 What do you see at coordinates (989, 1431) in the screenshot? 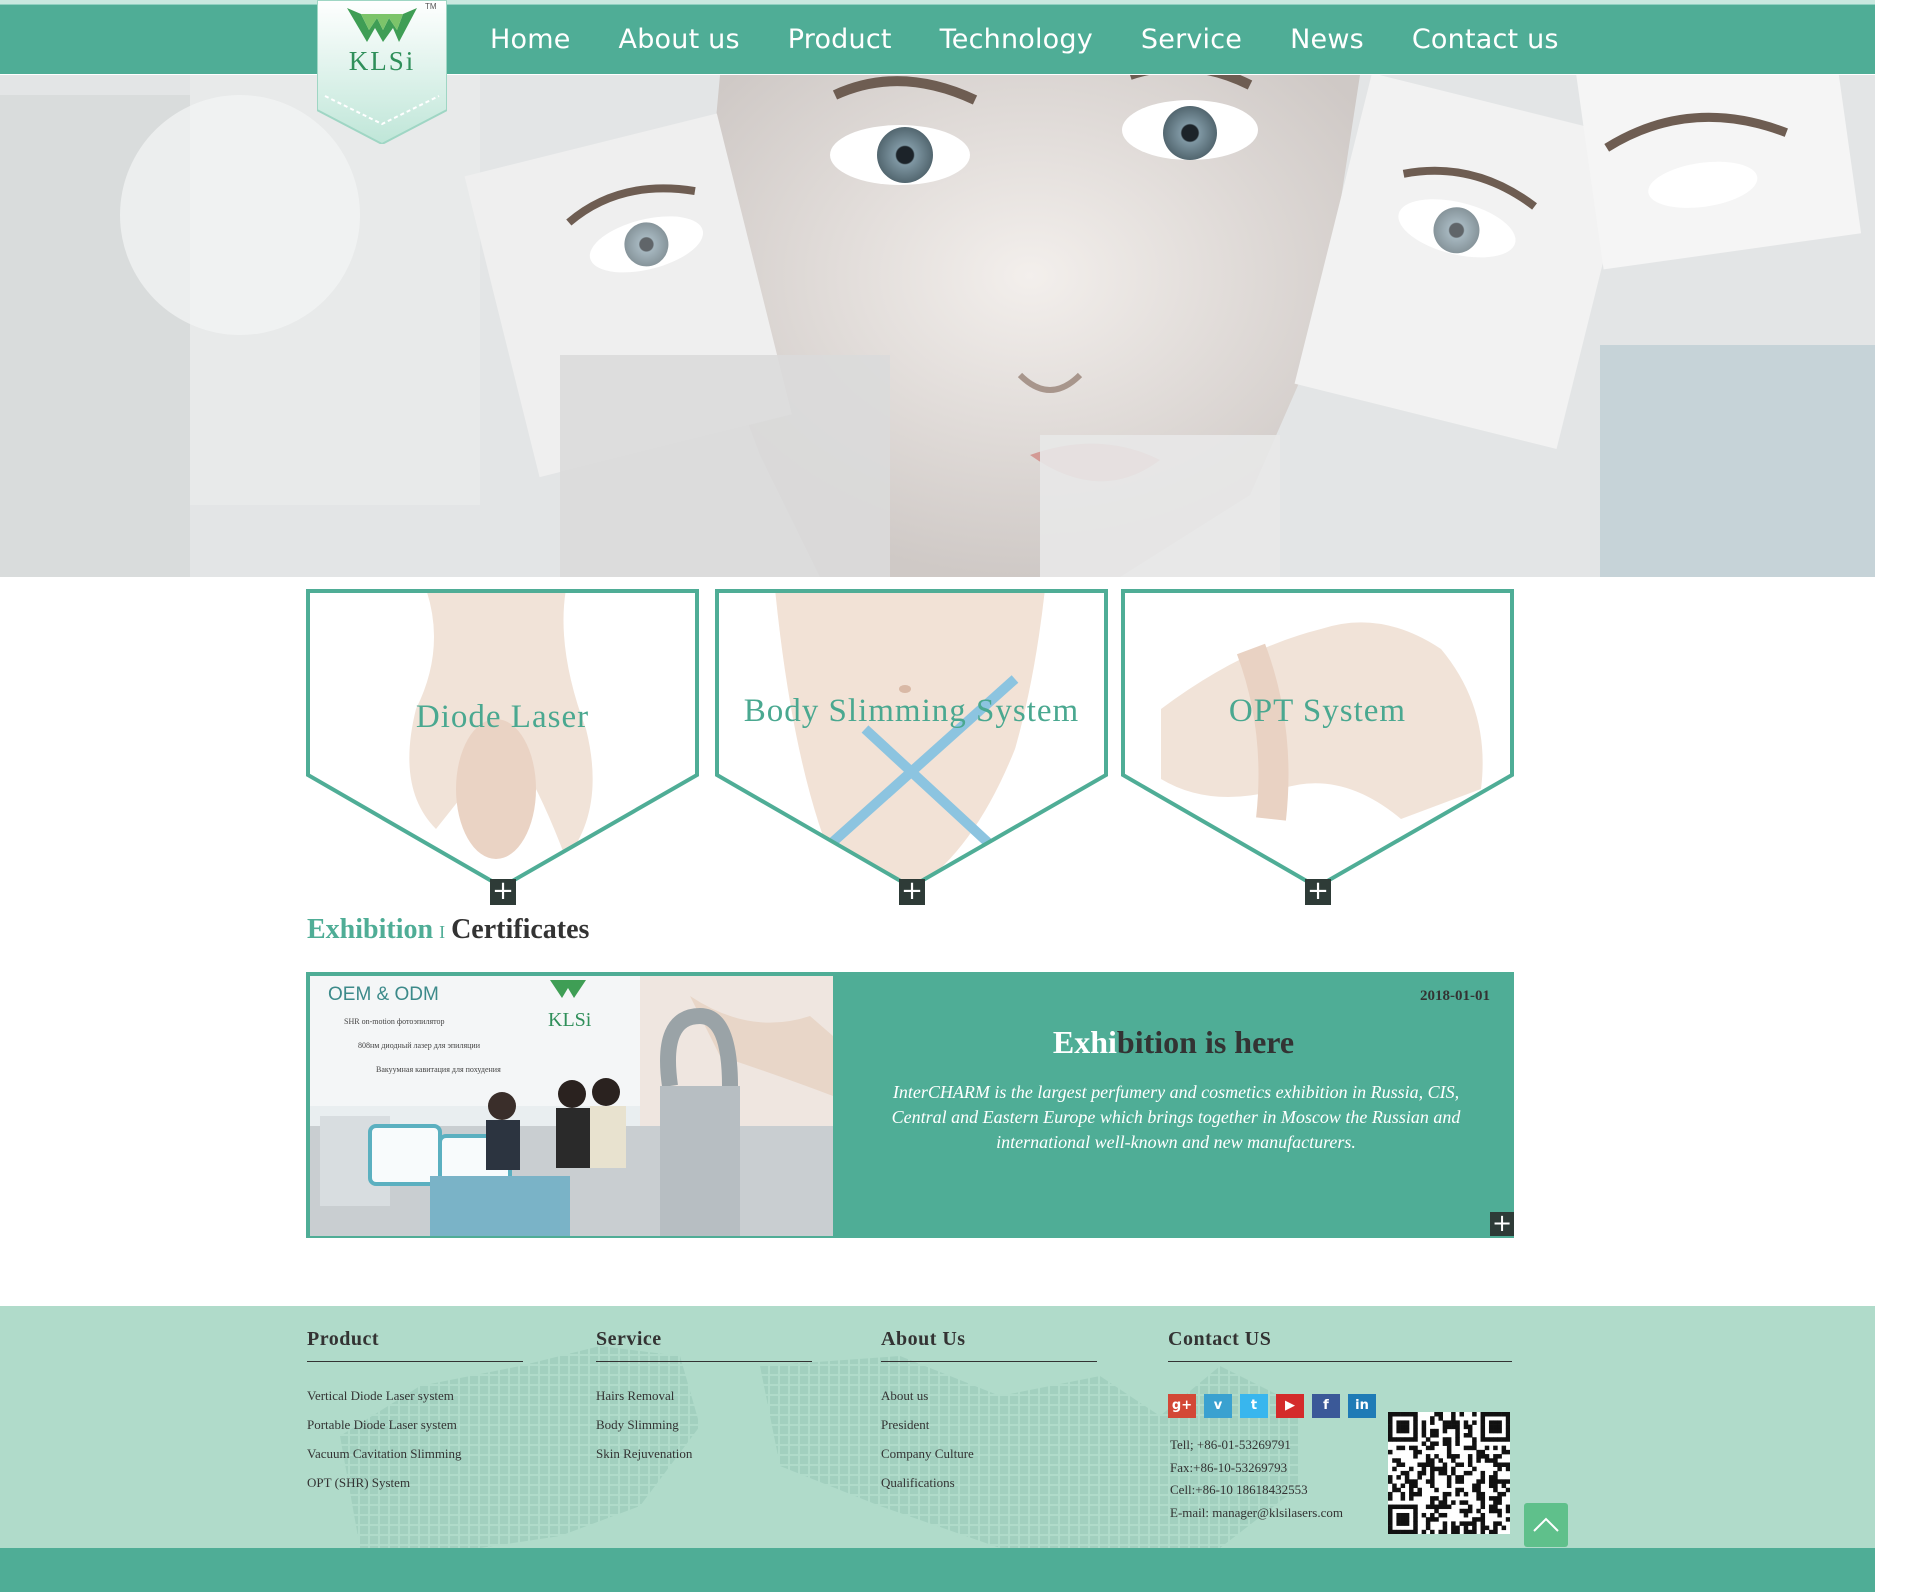
I see `footer-link: President` at bounding box center [989, 1431].